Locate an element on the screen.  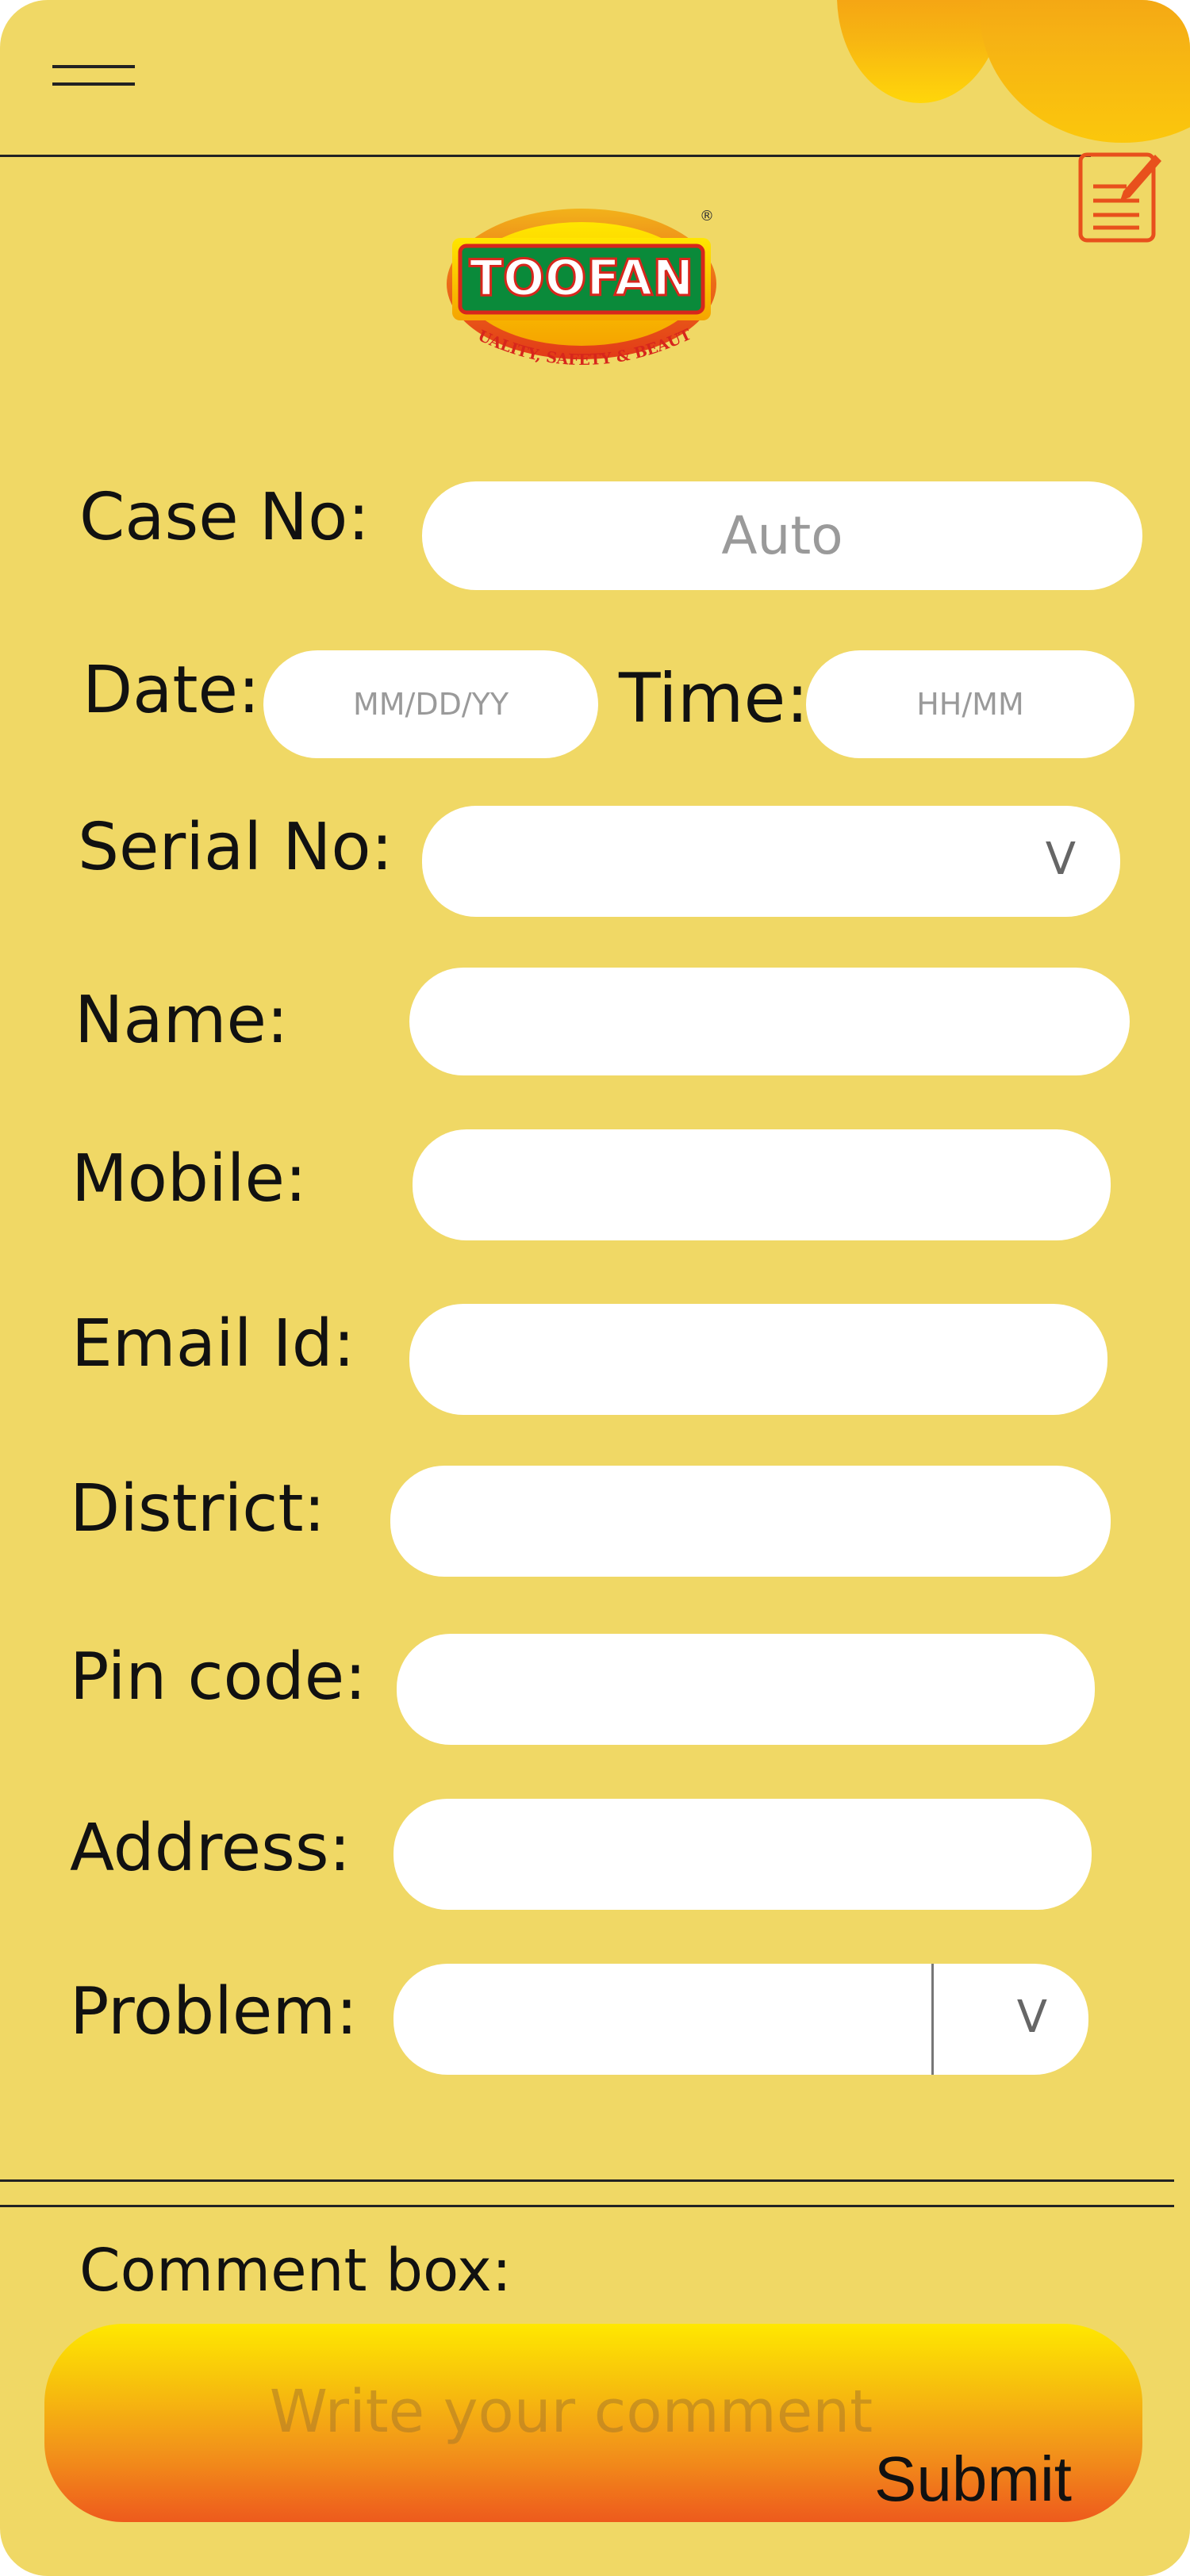
serial-no-select: V is located at coordinates (771, 862).